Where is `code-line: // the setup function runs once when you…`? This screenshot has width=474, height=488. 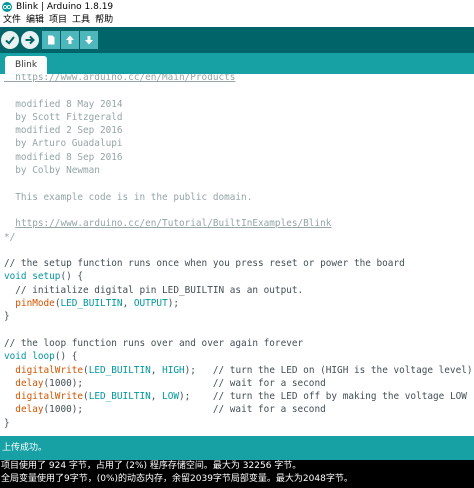
code-line: // the setup function runs once when you… is located at coordinates (238, 263).